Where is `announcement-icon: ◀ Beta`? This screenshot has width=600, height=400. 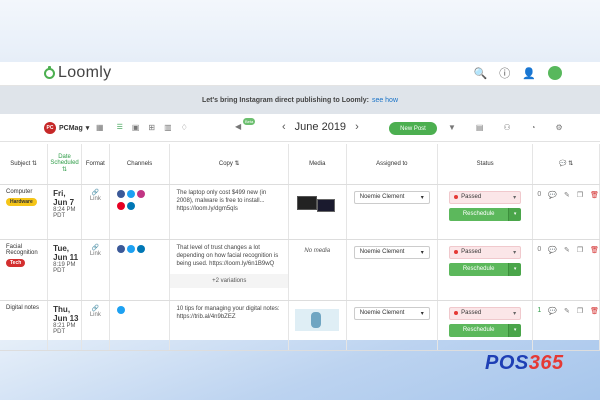
announcement-icon: ◀ Beta is located at coordinates (245, 124).